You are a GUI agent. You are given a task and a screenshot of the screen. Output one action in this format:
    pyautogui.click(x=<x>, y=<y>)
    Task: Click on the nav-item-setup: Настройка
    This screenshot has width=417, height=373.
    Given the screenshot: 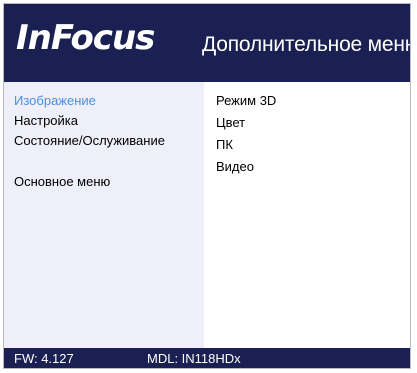 What is the action you would take?
    pyautogui.click(x=46, y=120)
    